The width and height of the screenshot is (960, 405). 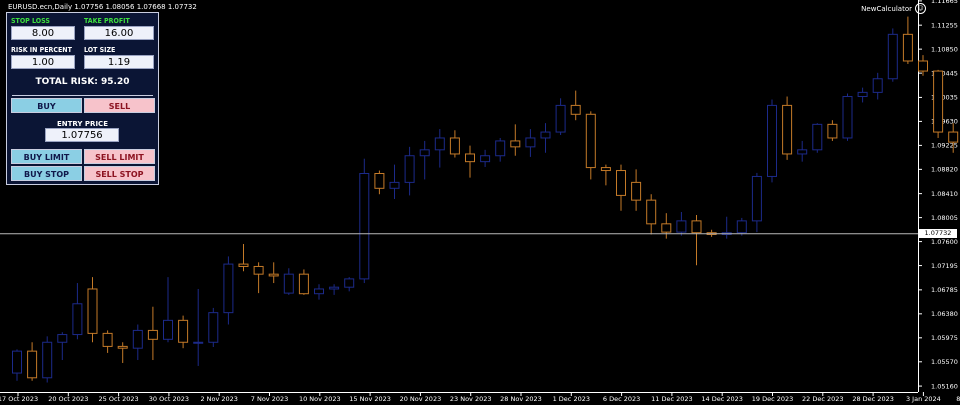 I want to click on y-tick-label: 1.08410, so click(x=944, y=194).